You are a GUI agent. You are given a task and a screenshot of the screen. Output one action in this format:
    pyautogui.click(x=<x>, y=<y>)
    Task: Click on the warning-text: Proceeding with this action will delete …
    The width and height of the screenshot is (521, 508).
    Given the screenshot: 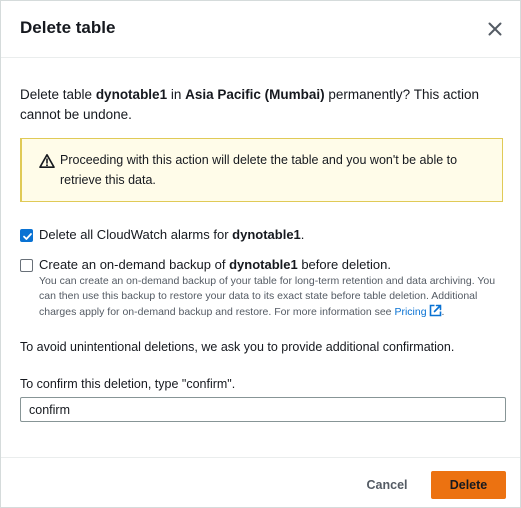 What is the action you would take?
    pyautogui.click(x=259, y=170)
    